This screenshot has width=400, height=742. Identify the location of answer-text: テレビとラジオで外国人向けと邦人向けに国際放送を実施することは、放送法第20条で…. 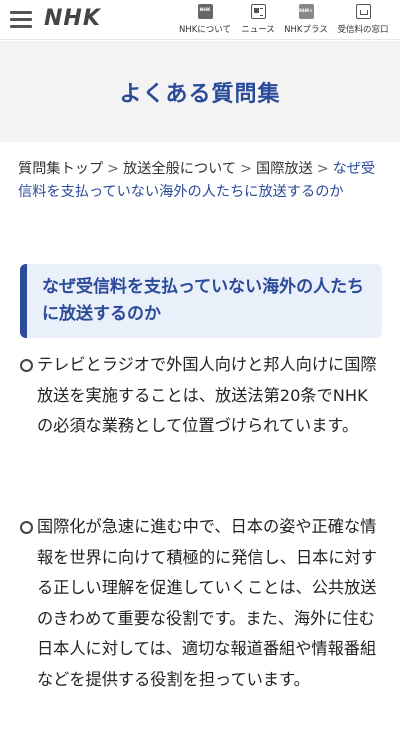
(207, 395).